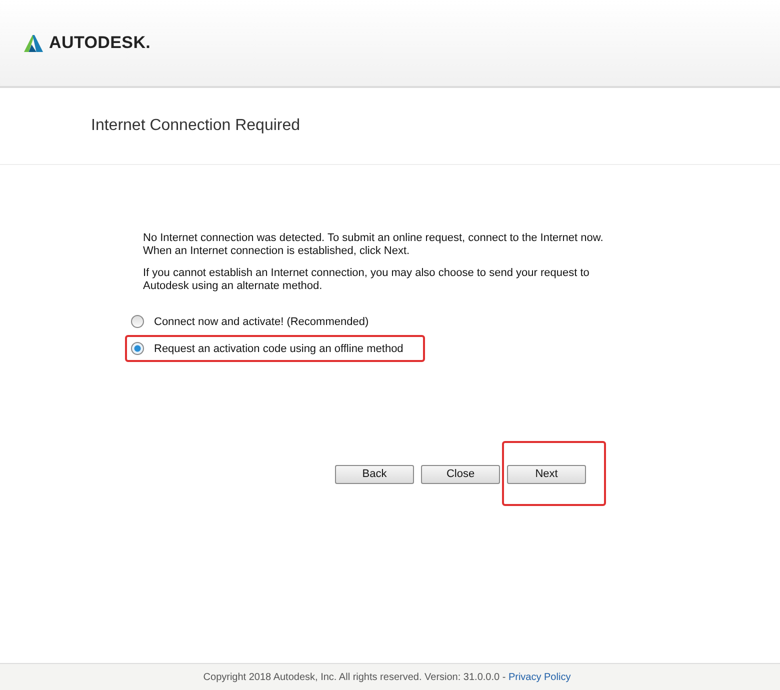  I want to click on message-text: If you cannot establish an Internet connection, you may also choose to send your request to Autodesk using an alternate method., so click(366, 280).